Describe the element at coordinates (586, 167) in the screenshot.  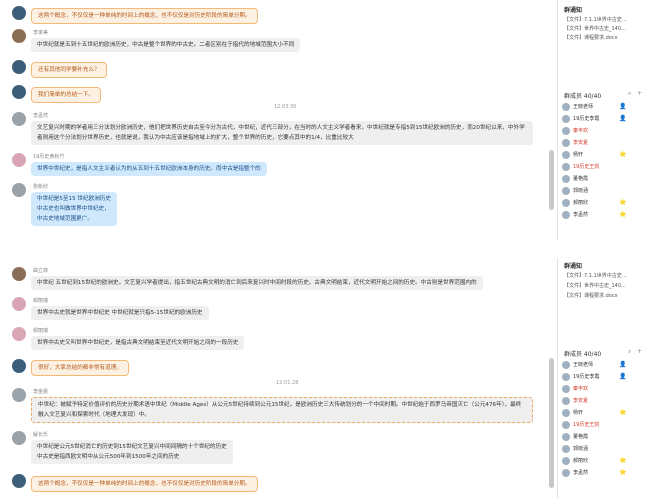
I see `member-name: 19历史王凯` at that location.